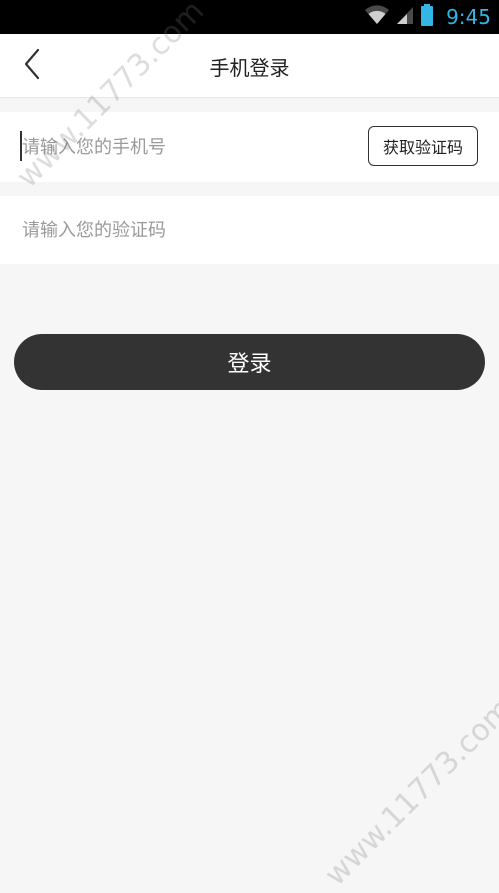 This screenshot has height=893, width=499. I want to click on phone-field-row: 获取验证码, so click(249, 147).